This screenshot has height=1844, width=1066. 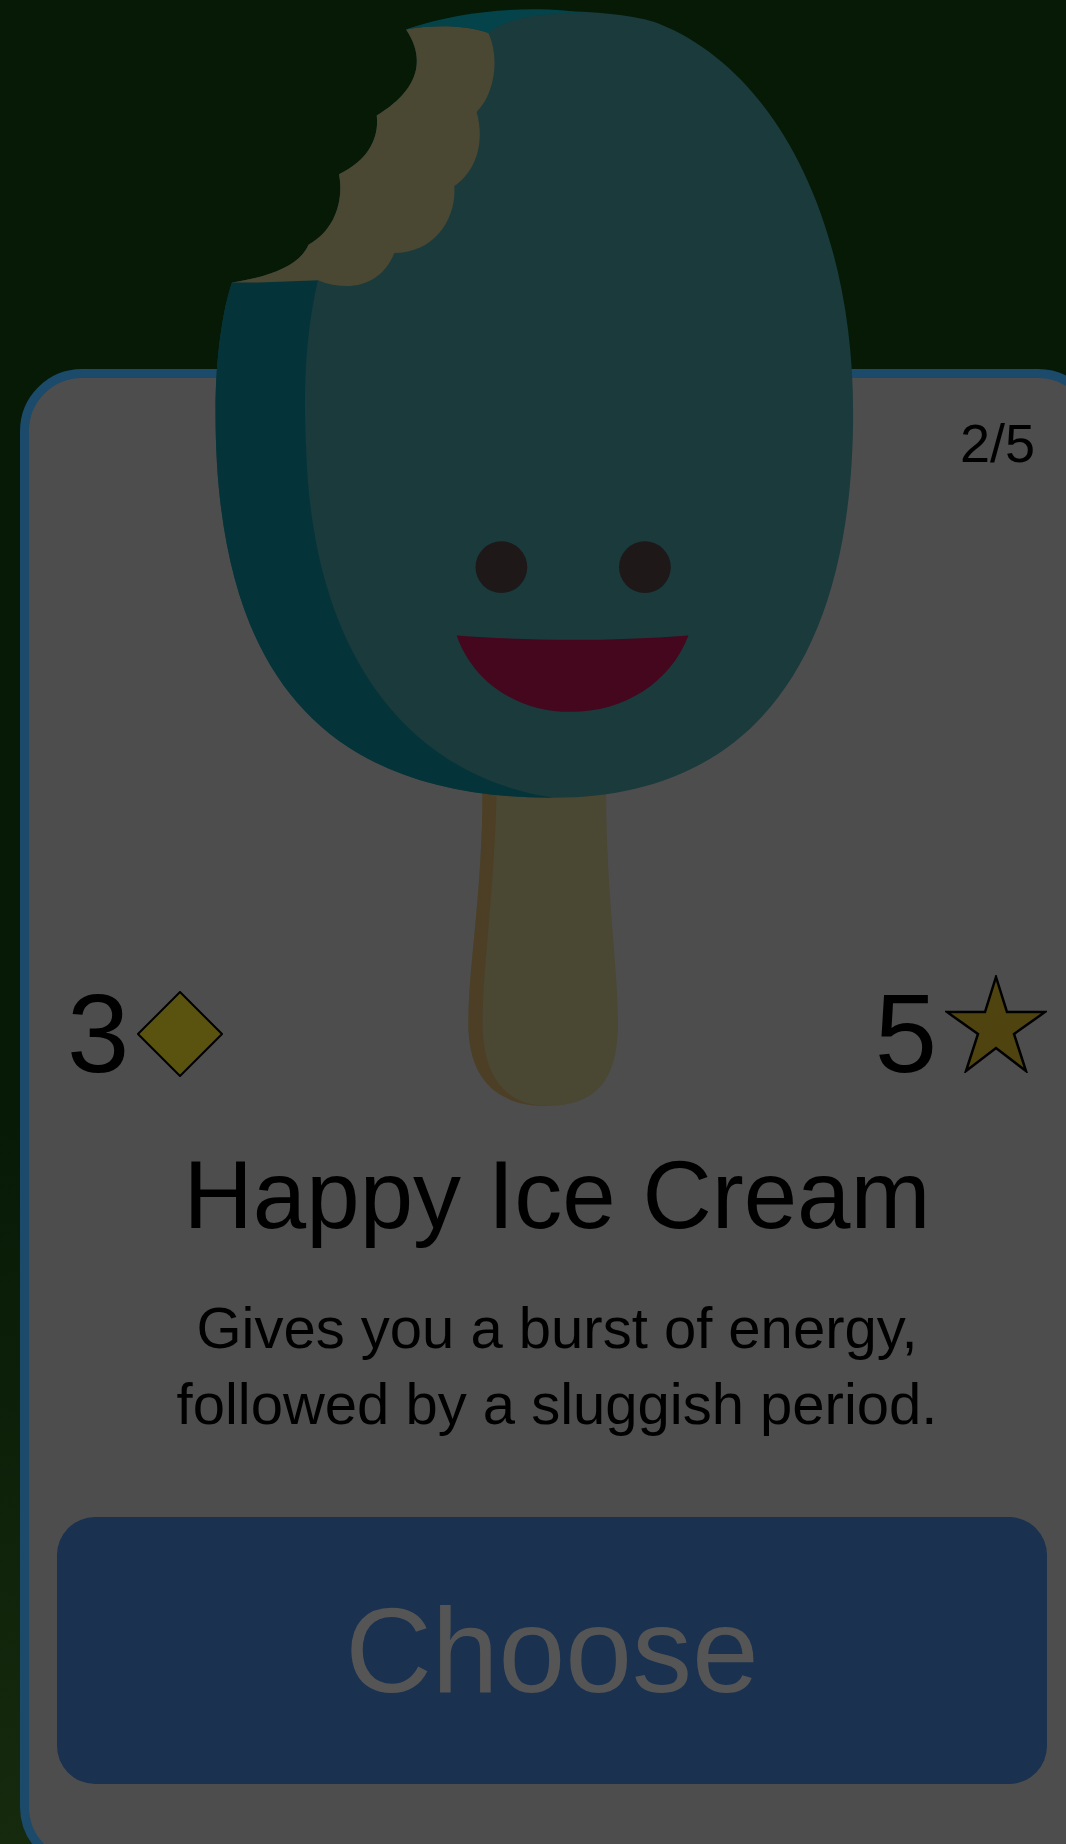 What do you see at coordinates (997, 444) in the screenshot?
I see `page-counter: 2/5` at bounding box center [997, 444].